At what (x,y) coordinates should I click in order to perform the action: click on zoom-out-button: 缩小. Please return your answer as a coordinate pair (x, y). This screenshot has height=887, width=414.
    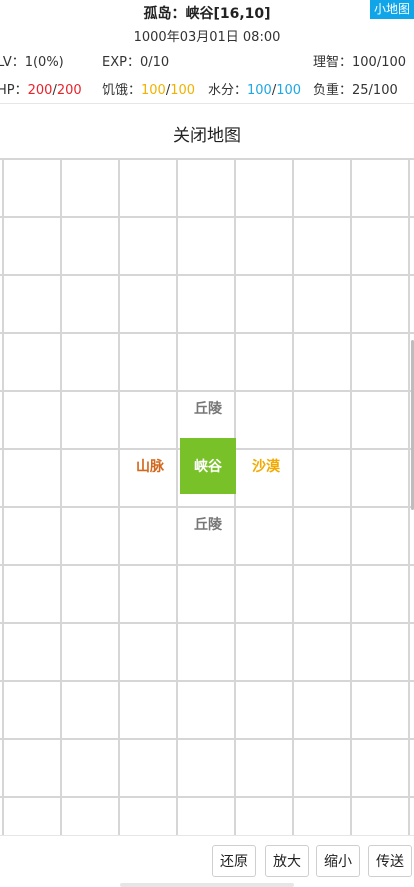
    Looking at the image, I should click on (338, 861).